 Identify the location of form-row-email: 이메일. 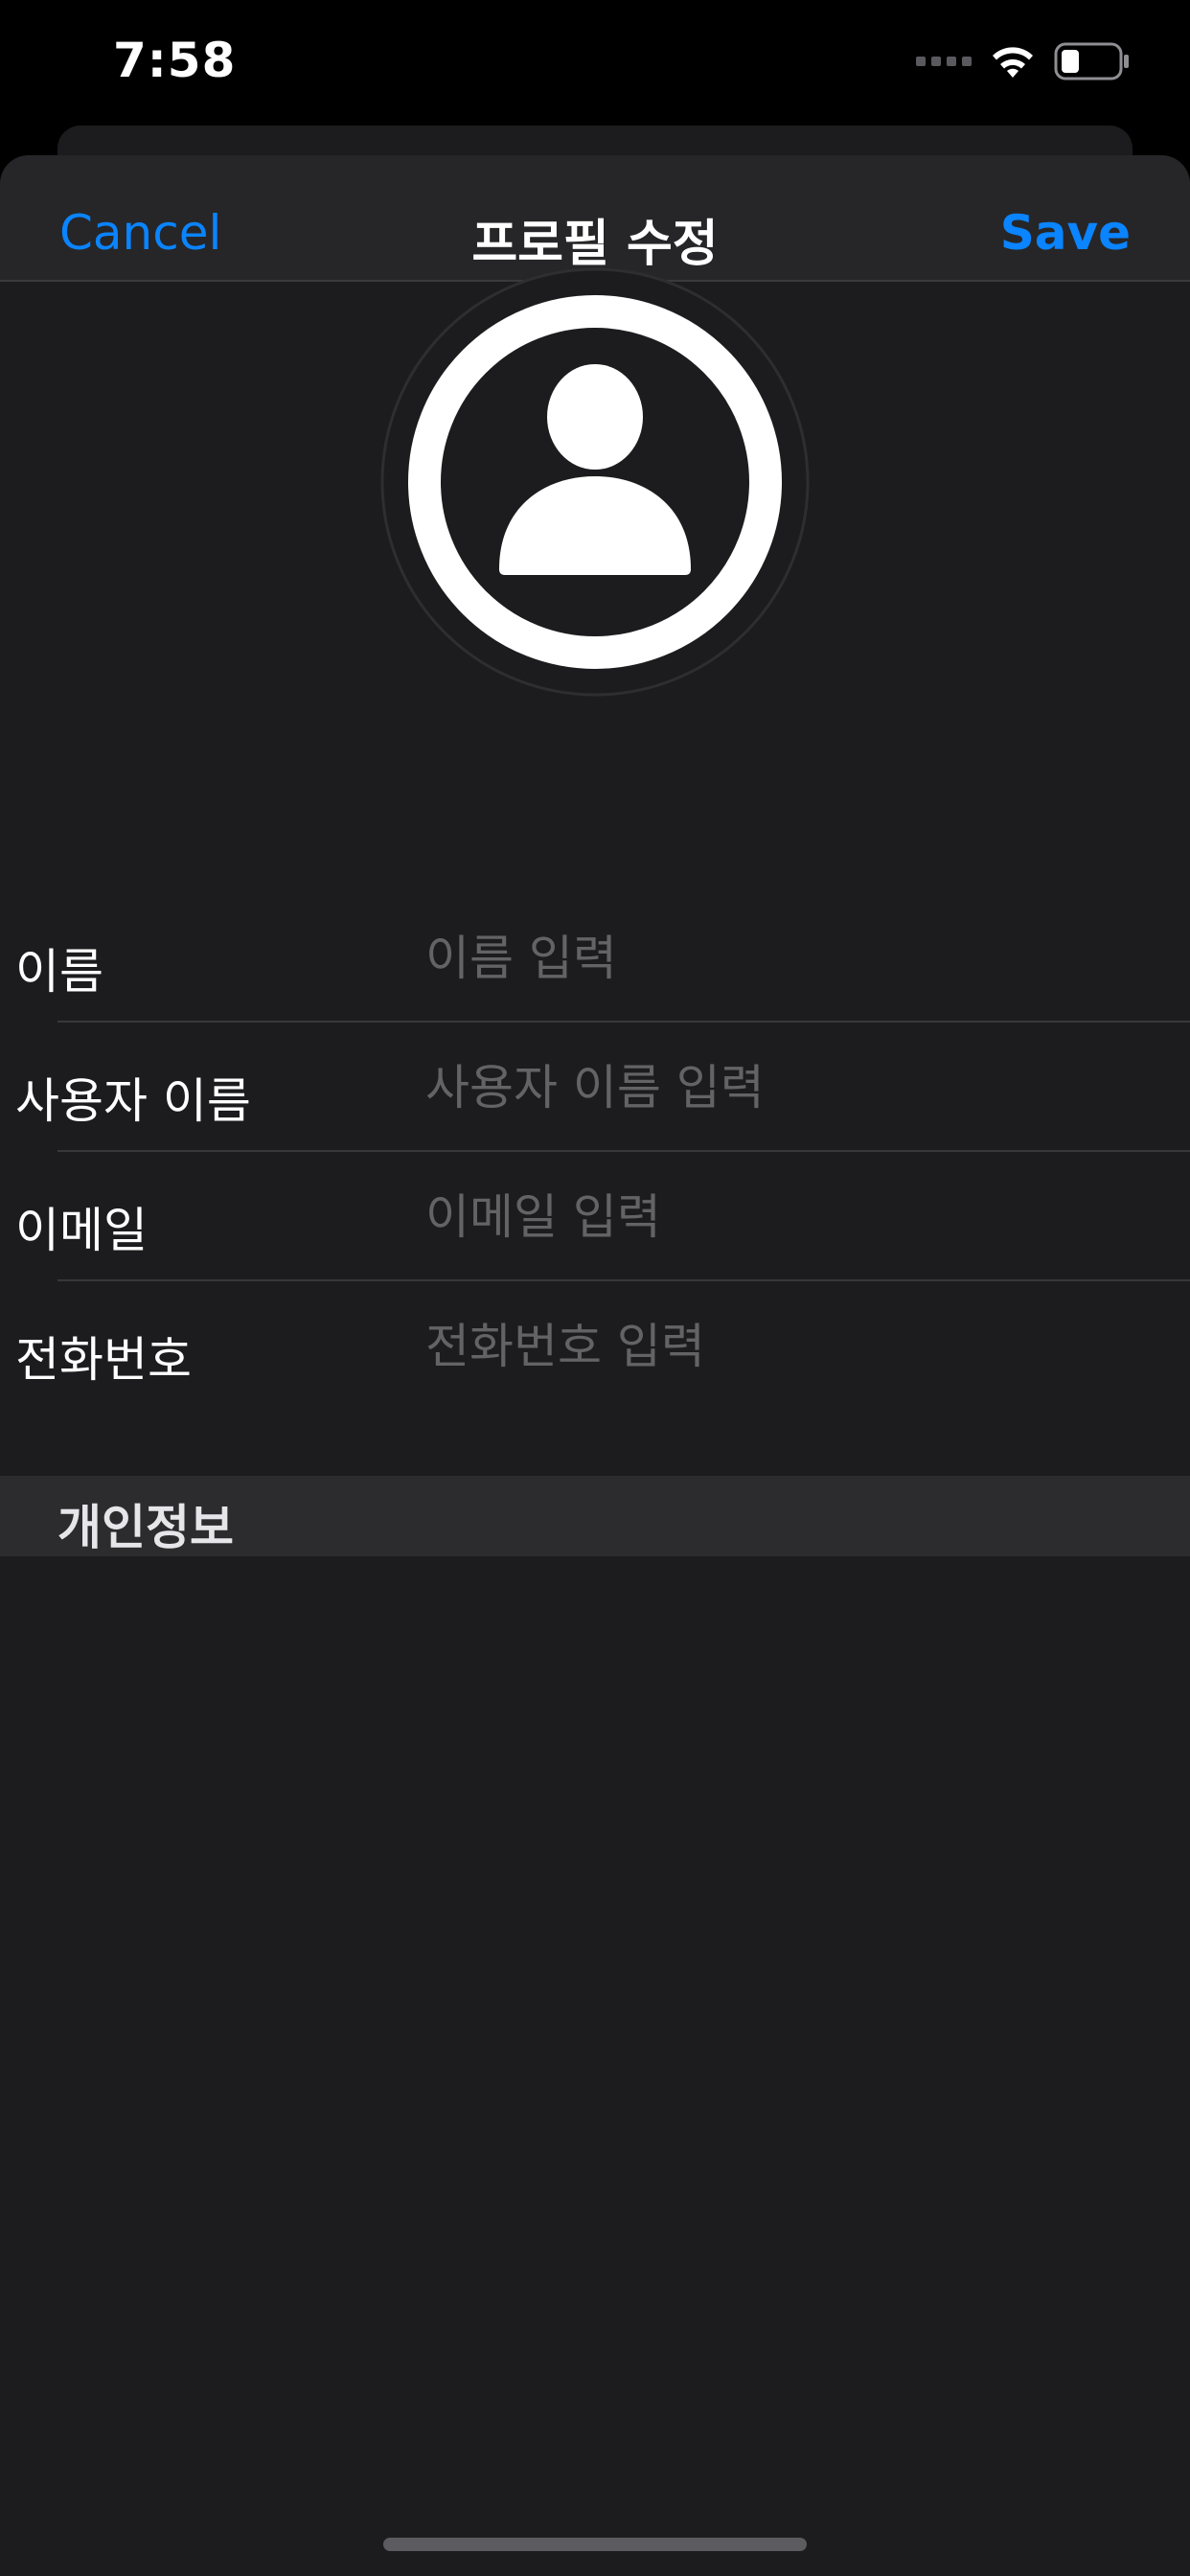
(595, 1216).